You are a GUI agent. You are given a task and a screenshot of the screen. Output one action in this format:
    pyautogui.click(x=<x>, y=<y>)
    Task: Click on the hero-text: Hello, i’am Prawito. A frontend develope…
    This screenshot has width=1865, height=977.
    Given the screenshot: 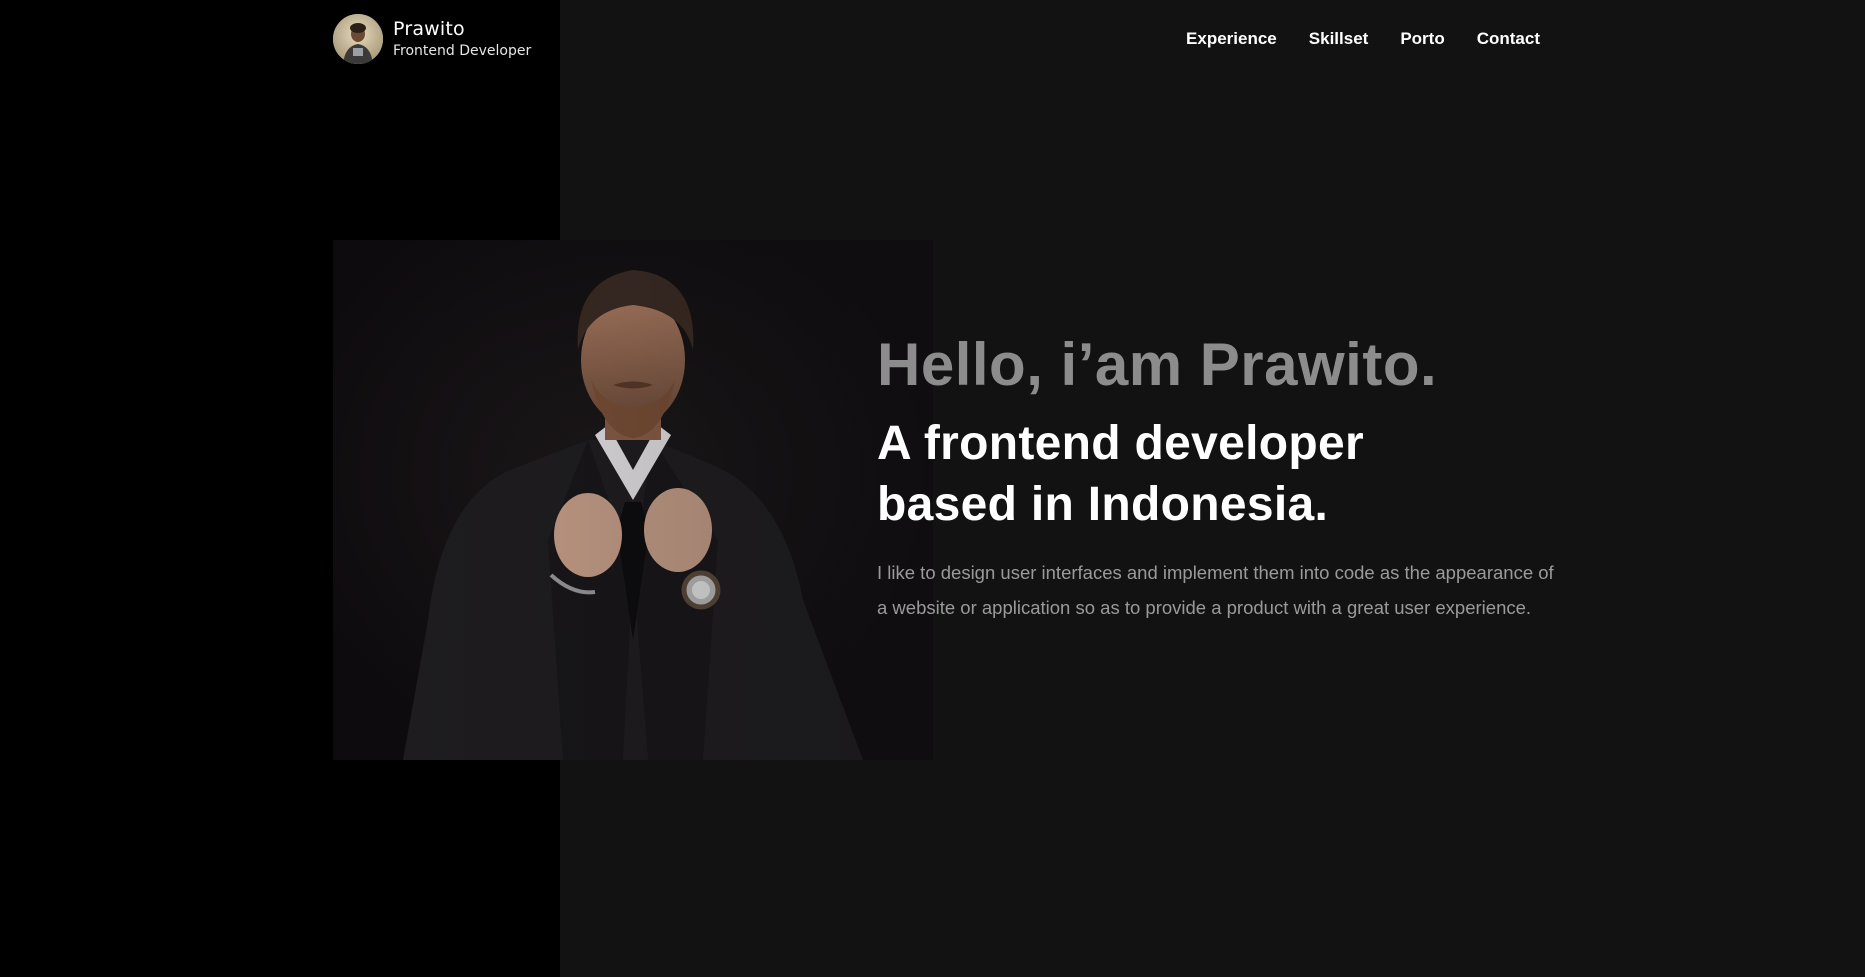 What is the action you would take?
    pyautogui.click(x=1217, y=475)
    